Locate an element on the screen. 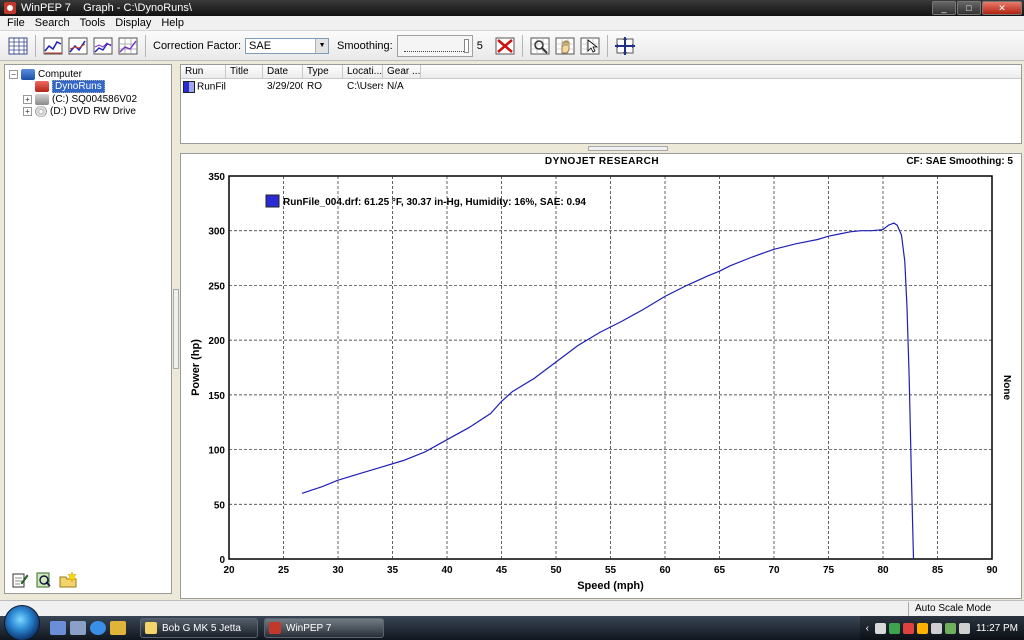 The height and width of the screenshot is (640, 1024). window-controls: _ □ ✕ is located at coordinates (977, 8).